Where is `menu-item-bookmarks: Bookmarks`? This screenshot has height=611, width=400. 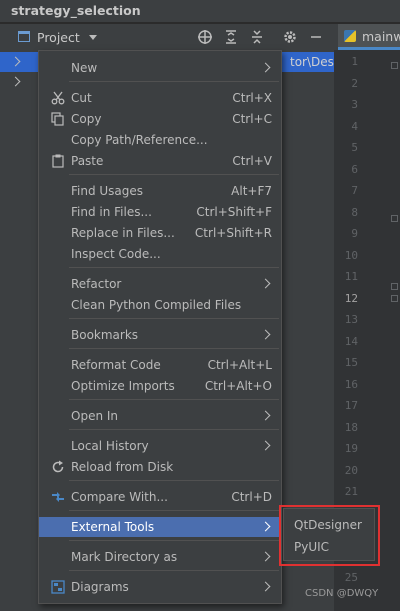
menu-item-bookmarks: Bookmarks is located at coordinates (160, 335).